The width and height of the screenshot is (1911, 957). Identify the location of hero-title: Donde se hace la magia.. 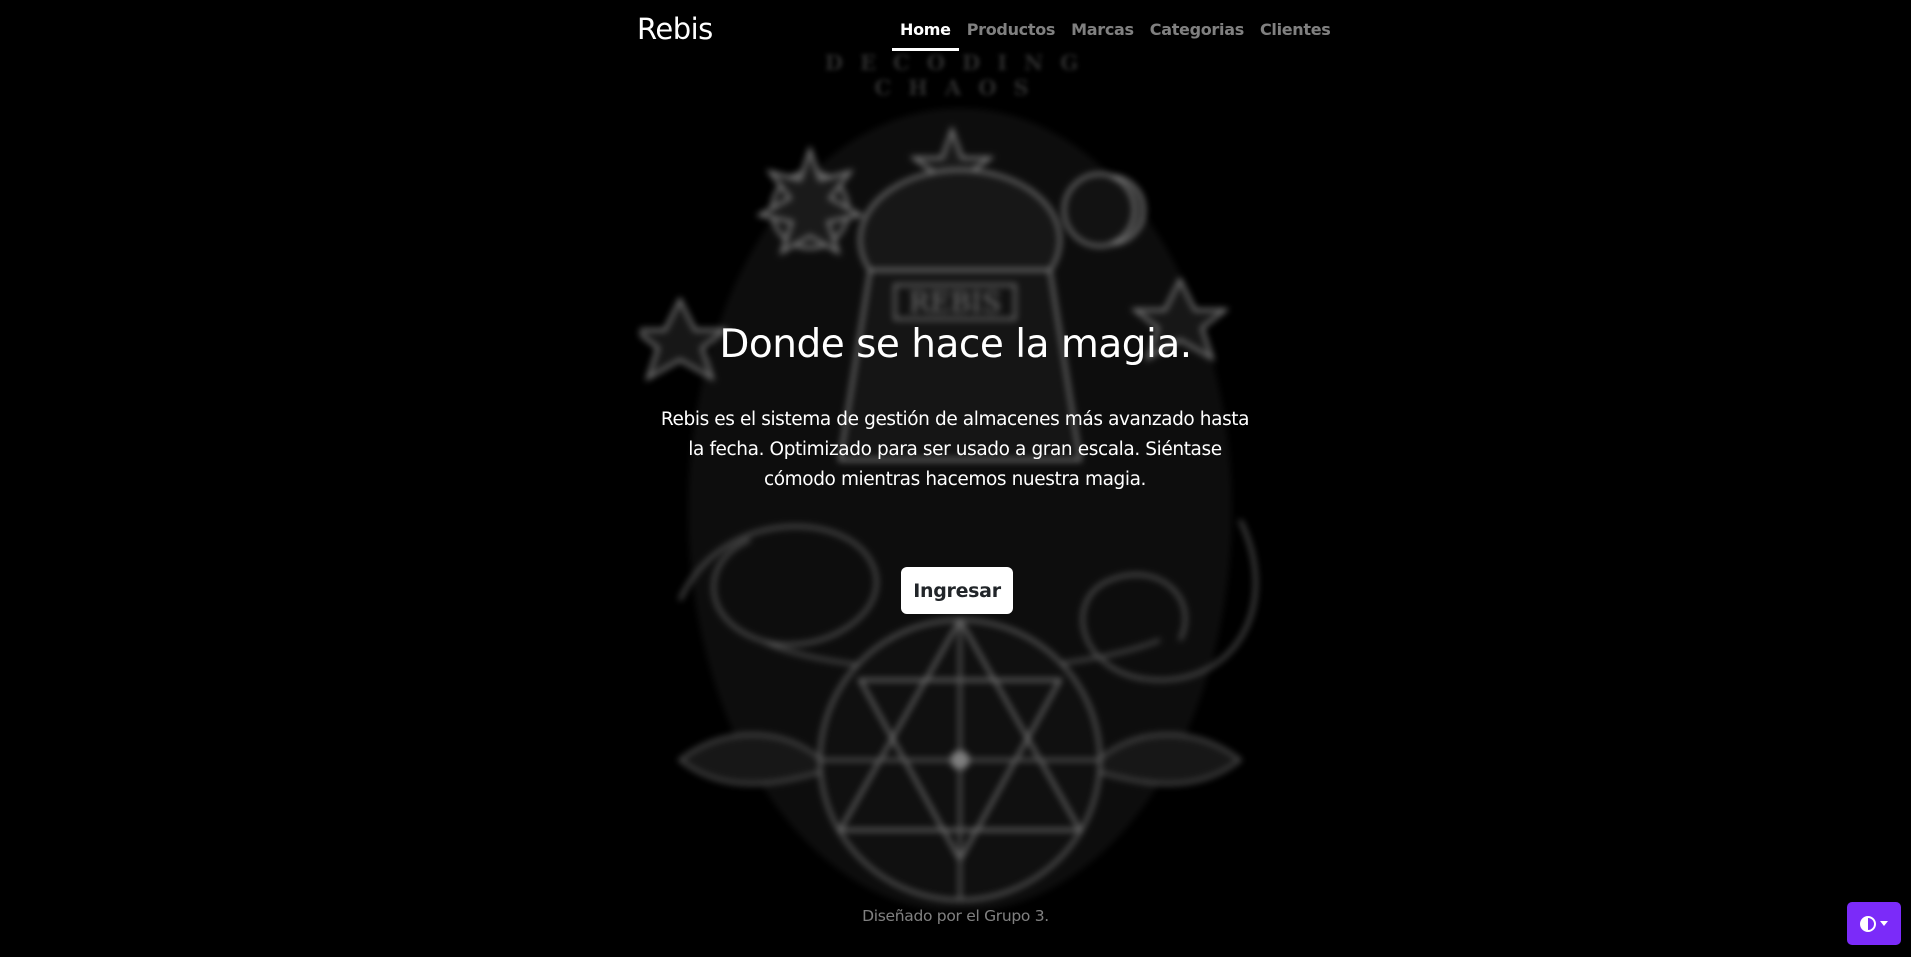
(955, 344).